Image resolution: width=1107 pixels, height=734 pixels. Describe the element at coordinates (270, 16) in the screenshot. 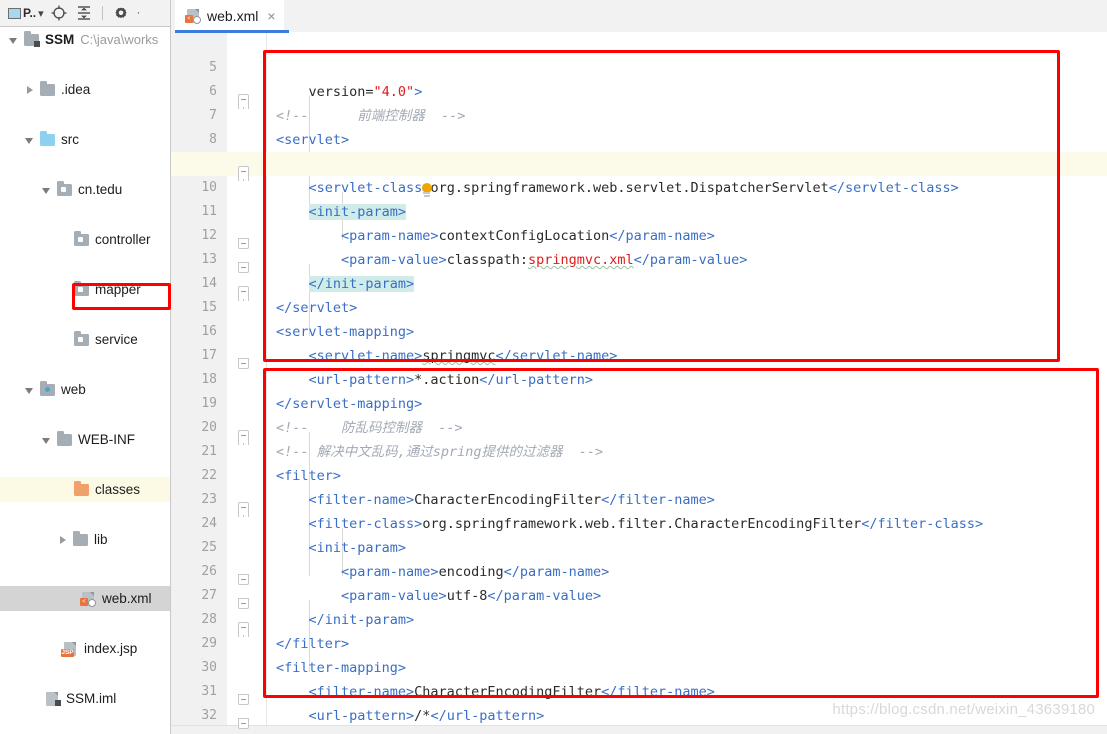

I see `close-icon: ×` at that location.